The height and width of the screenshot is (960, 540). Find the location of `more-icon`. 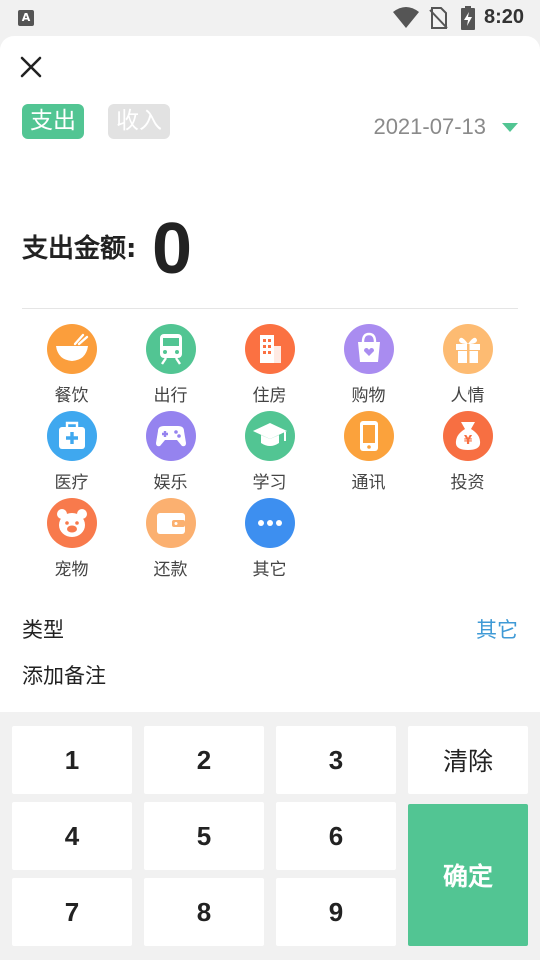

more-icon is located at coordinates (269, 523).